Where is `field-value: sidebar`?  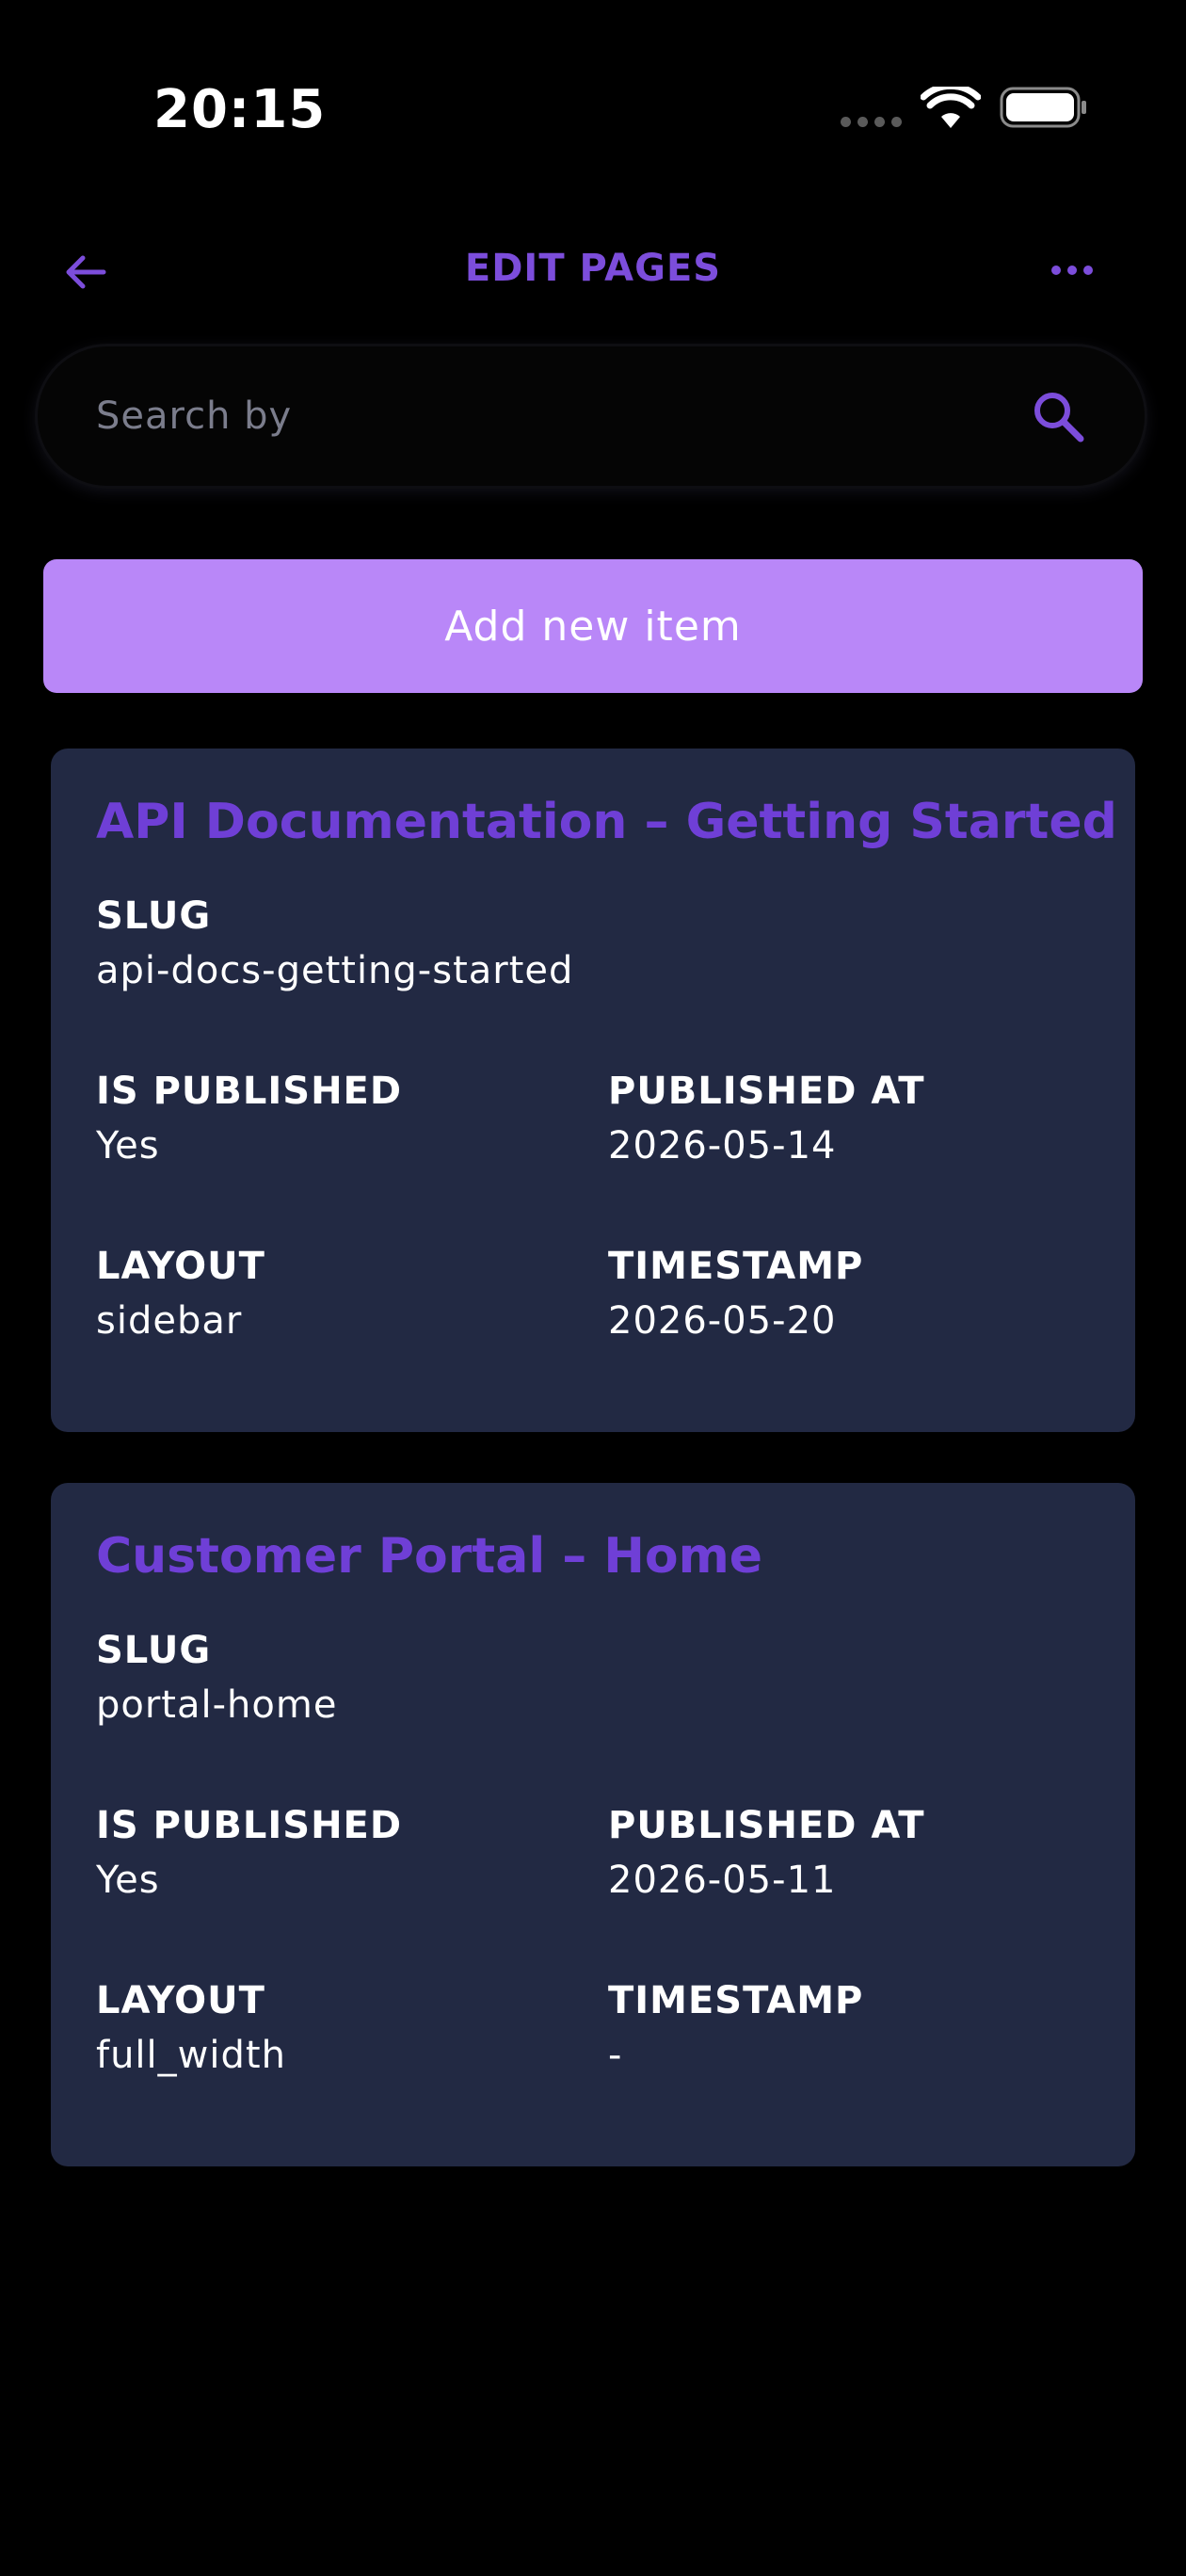 field-value: sidebar is located at coordinates (169, 1321).